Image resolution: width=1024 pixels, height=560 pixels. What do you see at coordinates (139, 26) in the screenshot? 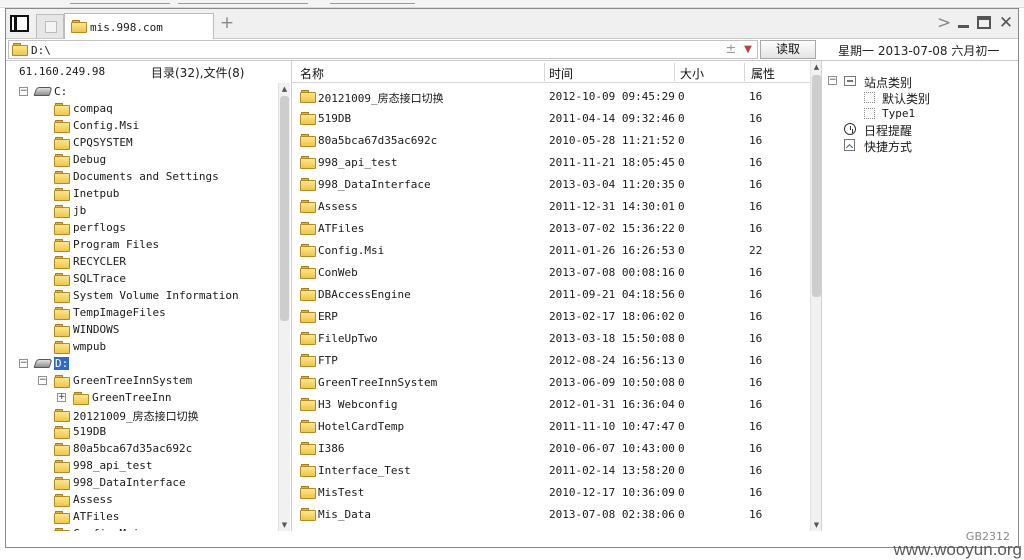
I see `tab-active: mis.998.com` at bounding box center [139, 26].